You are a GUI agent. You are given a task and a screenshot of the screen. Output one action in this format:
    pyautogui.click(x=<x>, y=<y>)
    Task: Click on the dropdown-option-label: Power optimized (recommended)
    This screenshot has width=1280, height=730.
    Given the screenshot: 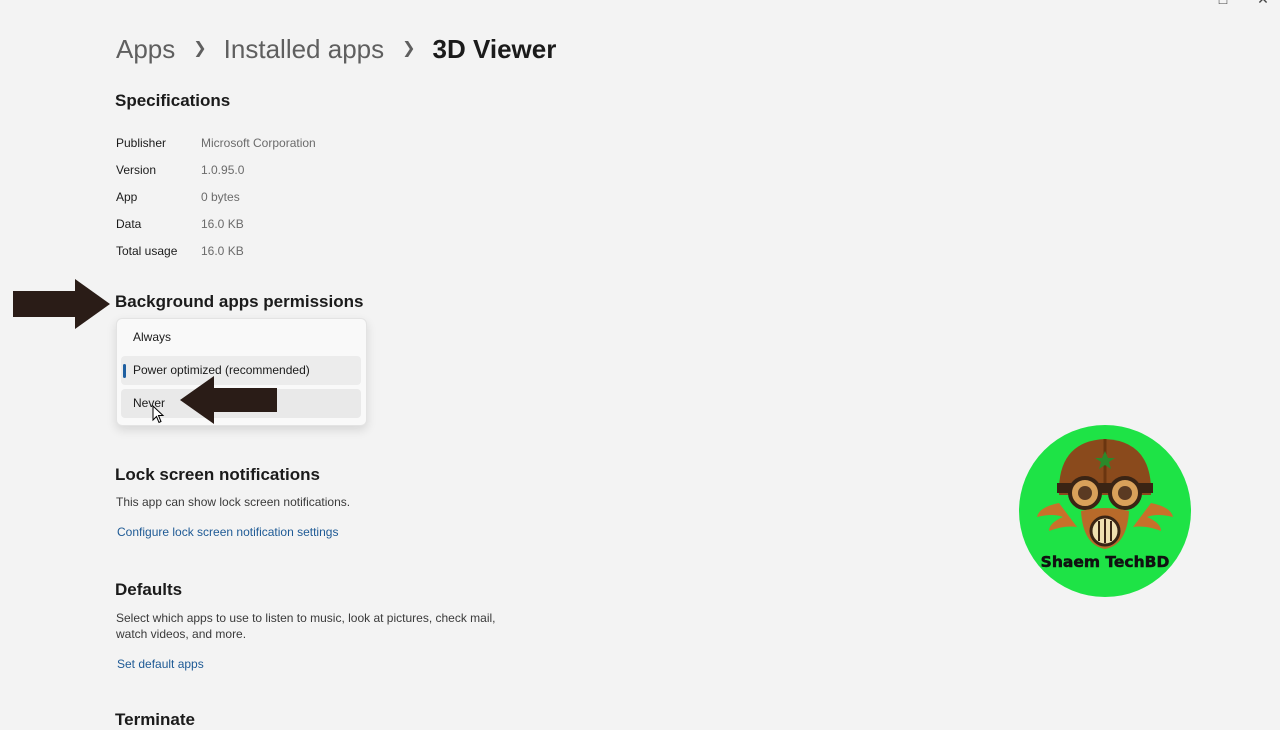 What is the action you would take?
    pyautogui.click(x=221, y=370)
    